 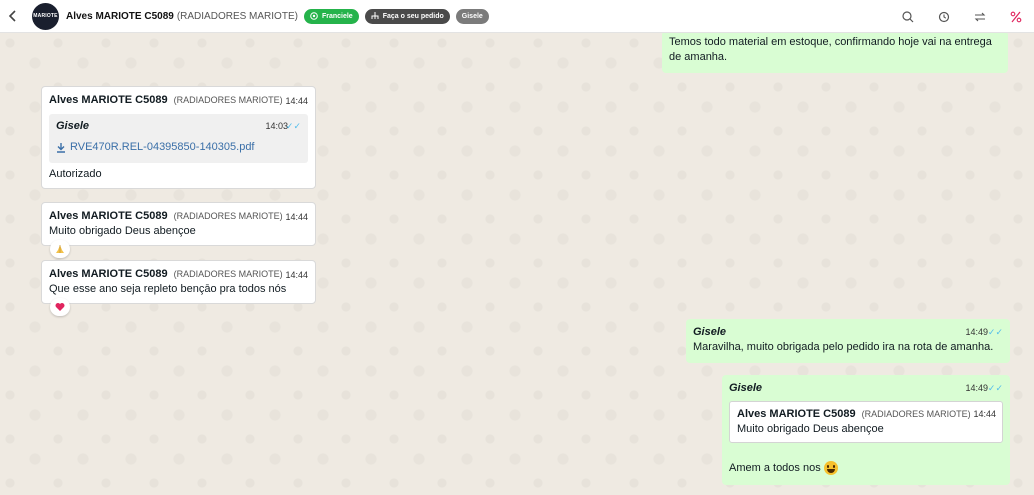 I want to click on file-attachment: RVE470R.REL-04395850-140305.pdf, so click(x=178, y=147).